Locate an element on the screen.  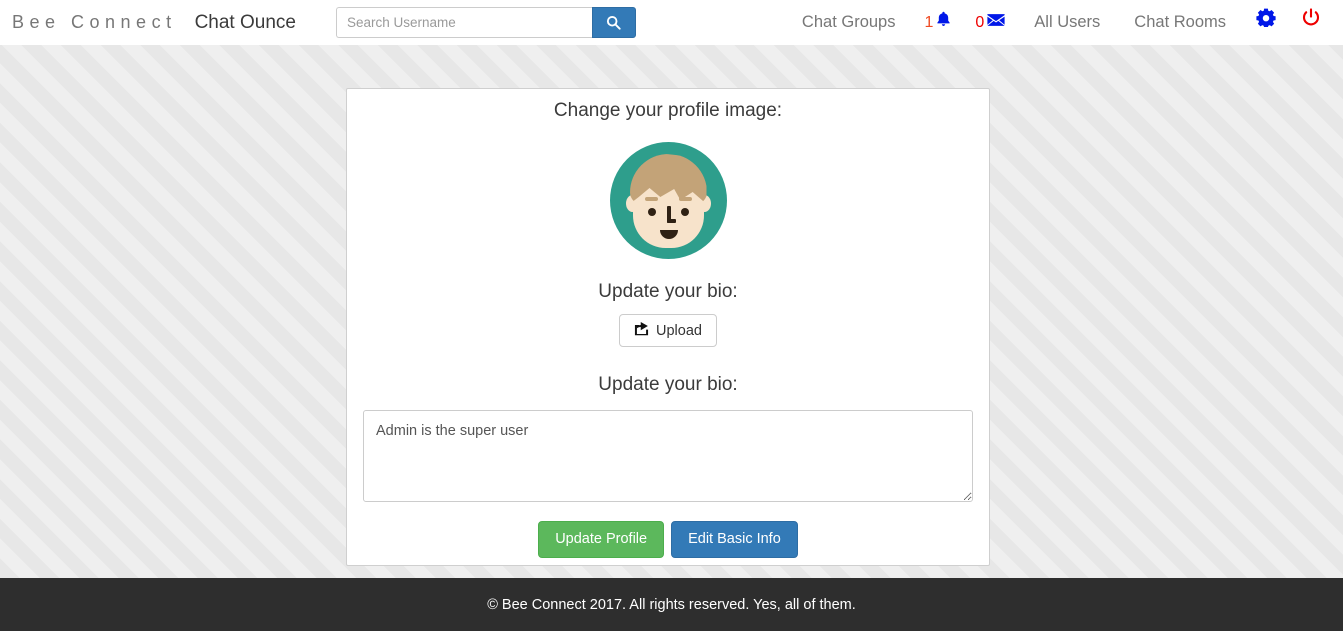
bio-section-label: Update your bio: is located at coordinates (668, 384).